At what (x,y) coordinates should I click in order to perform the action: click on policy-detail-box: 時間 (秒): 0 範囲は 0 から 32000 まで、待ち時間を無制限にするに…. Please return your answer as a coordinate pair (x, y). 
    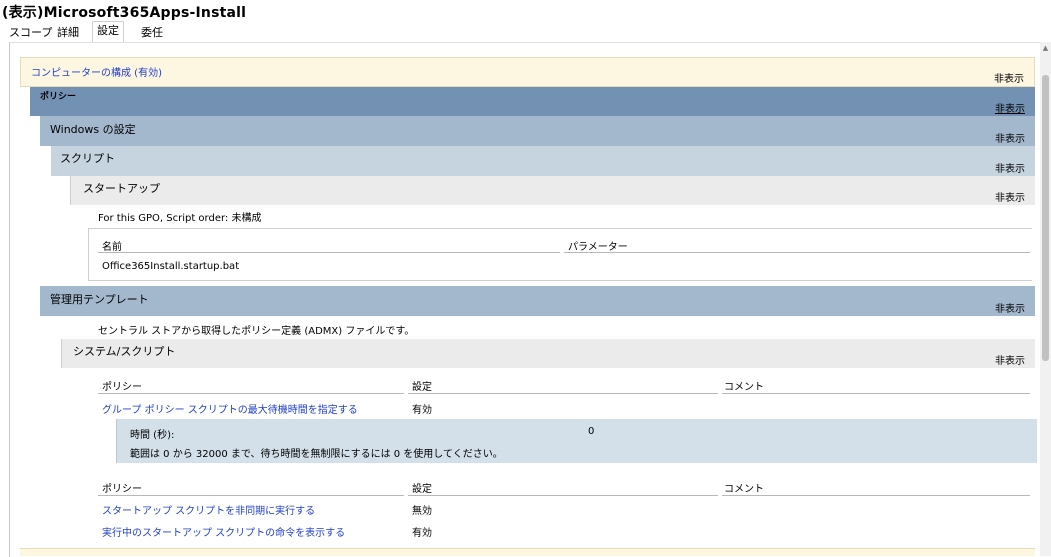
    Looking at the image, I should click on (576, 441).